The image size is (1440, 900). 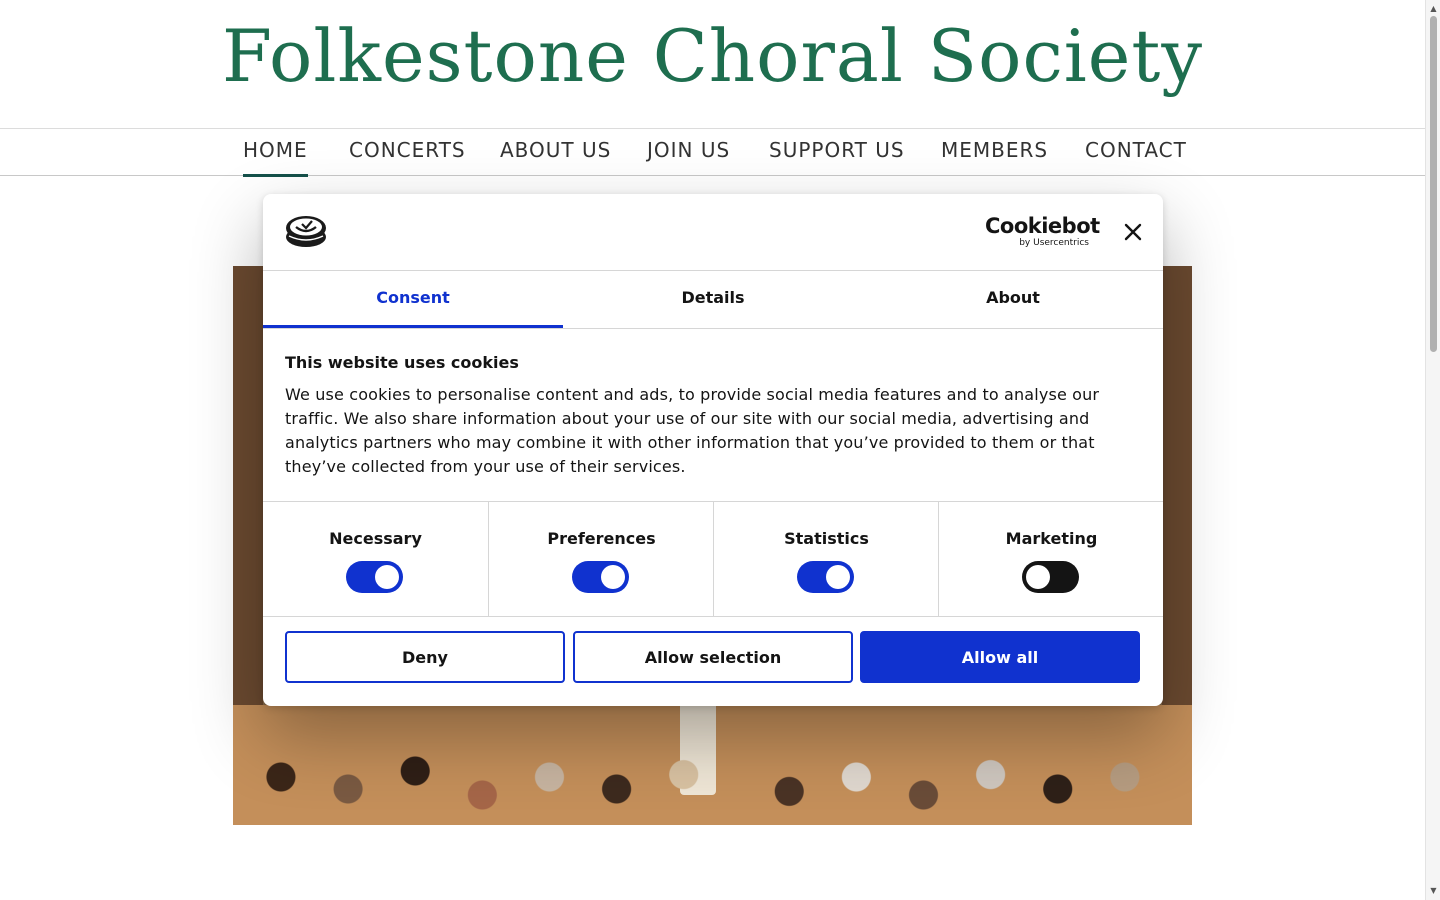 I want to click on toggle-necessary, so click(x=374, y=577).